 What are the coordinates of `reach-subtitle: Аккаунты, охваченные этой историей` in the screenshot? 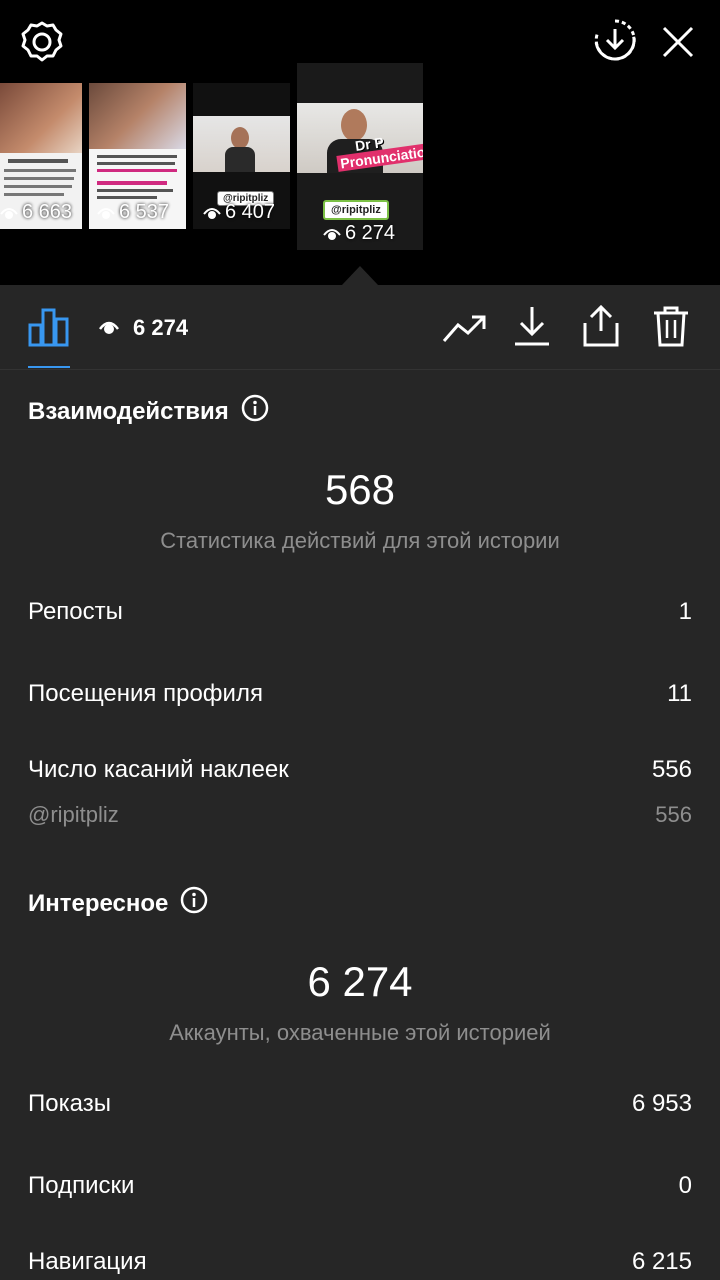 It's located at (360, 1032).